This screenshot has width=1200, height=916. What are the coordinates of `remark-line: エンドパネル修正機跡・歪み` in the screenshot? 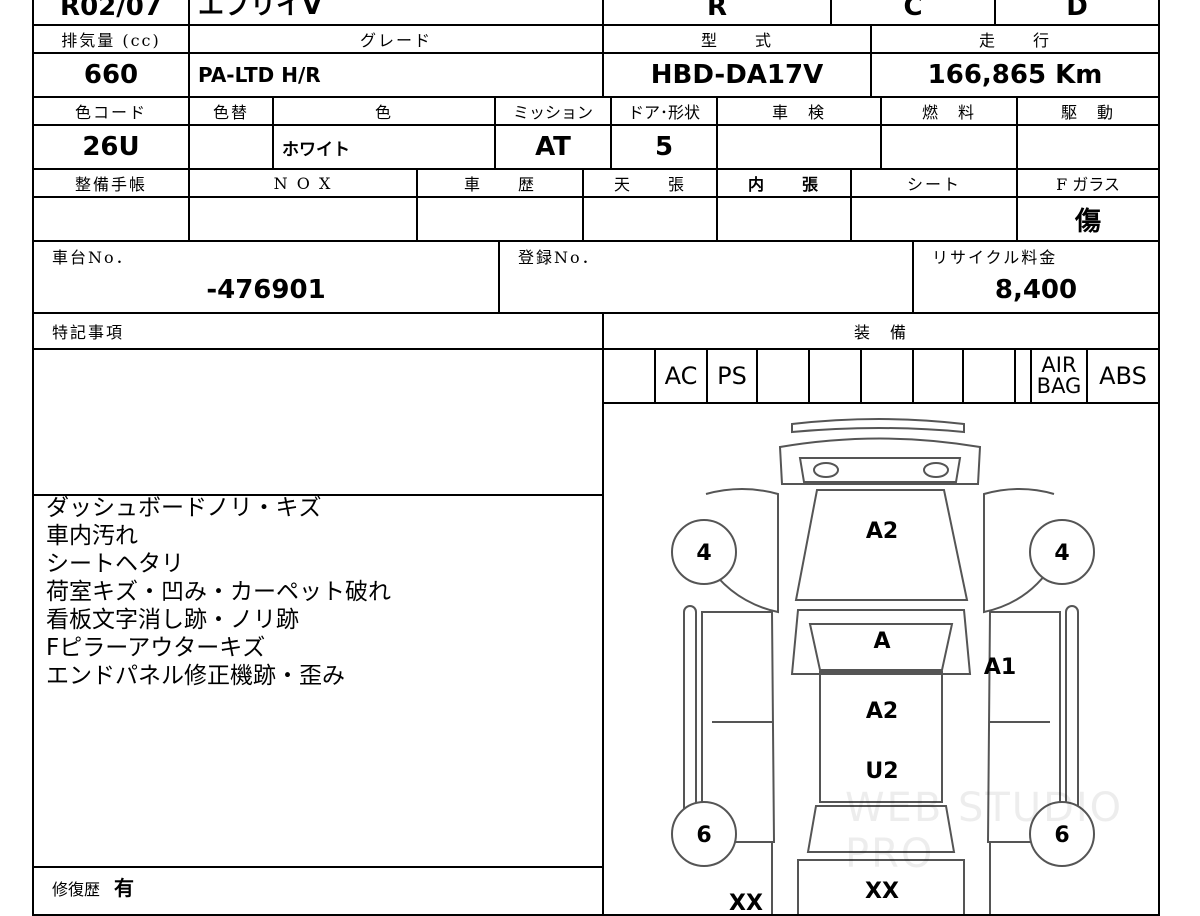 It's located at (195, 676).